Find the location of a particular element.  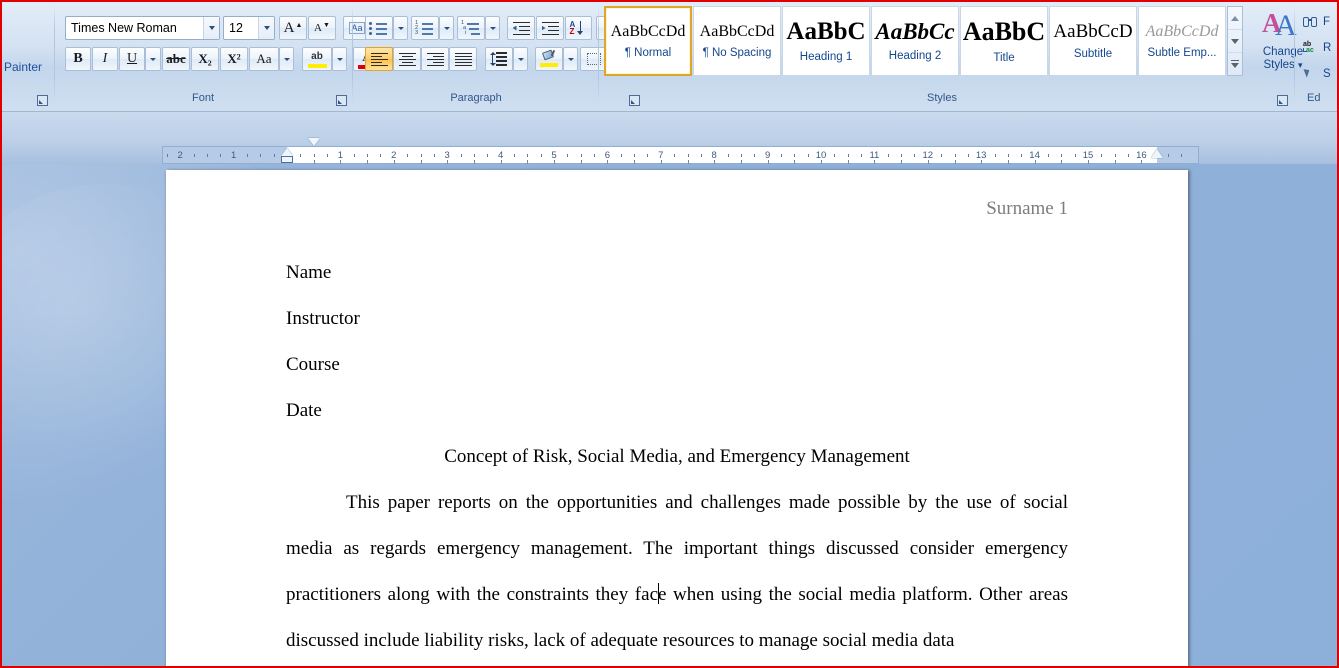

align-left-button is located at coordinates (379, 59).